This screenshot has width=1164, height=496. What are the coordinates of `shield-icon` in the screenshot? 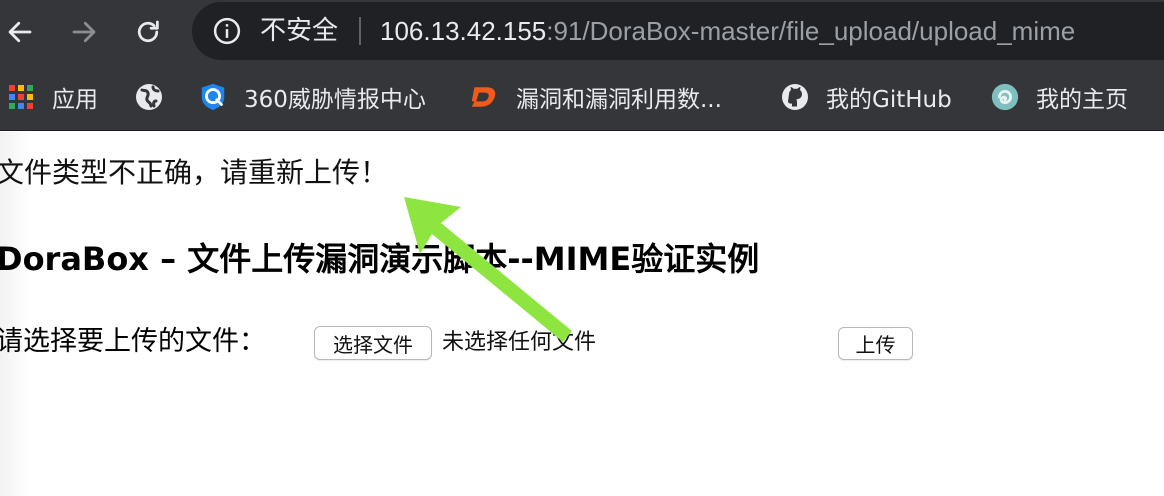 It's located at (213, 97).